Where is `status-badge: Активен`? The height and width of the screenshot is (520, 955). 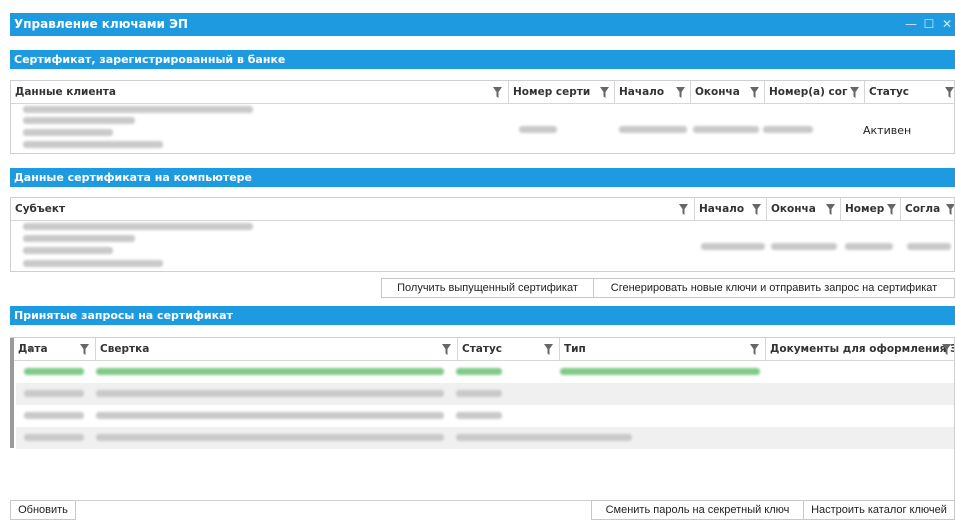 status-badge: Активен is located at coordinates (887, 130).